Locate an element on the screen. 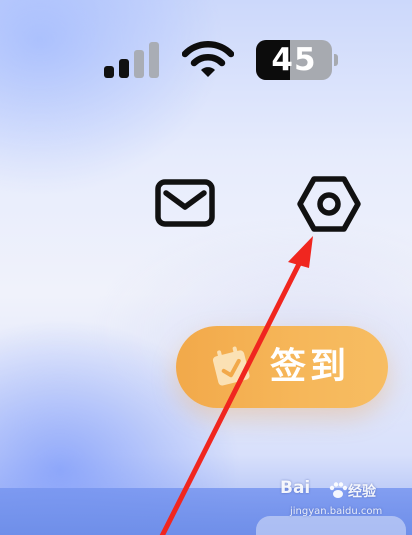 The width and height of the screenshot is (412, 535). battery-level: 45 is located at coordinates (294, 60).